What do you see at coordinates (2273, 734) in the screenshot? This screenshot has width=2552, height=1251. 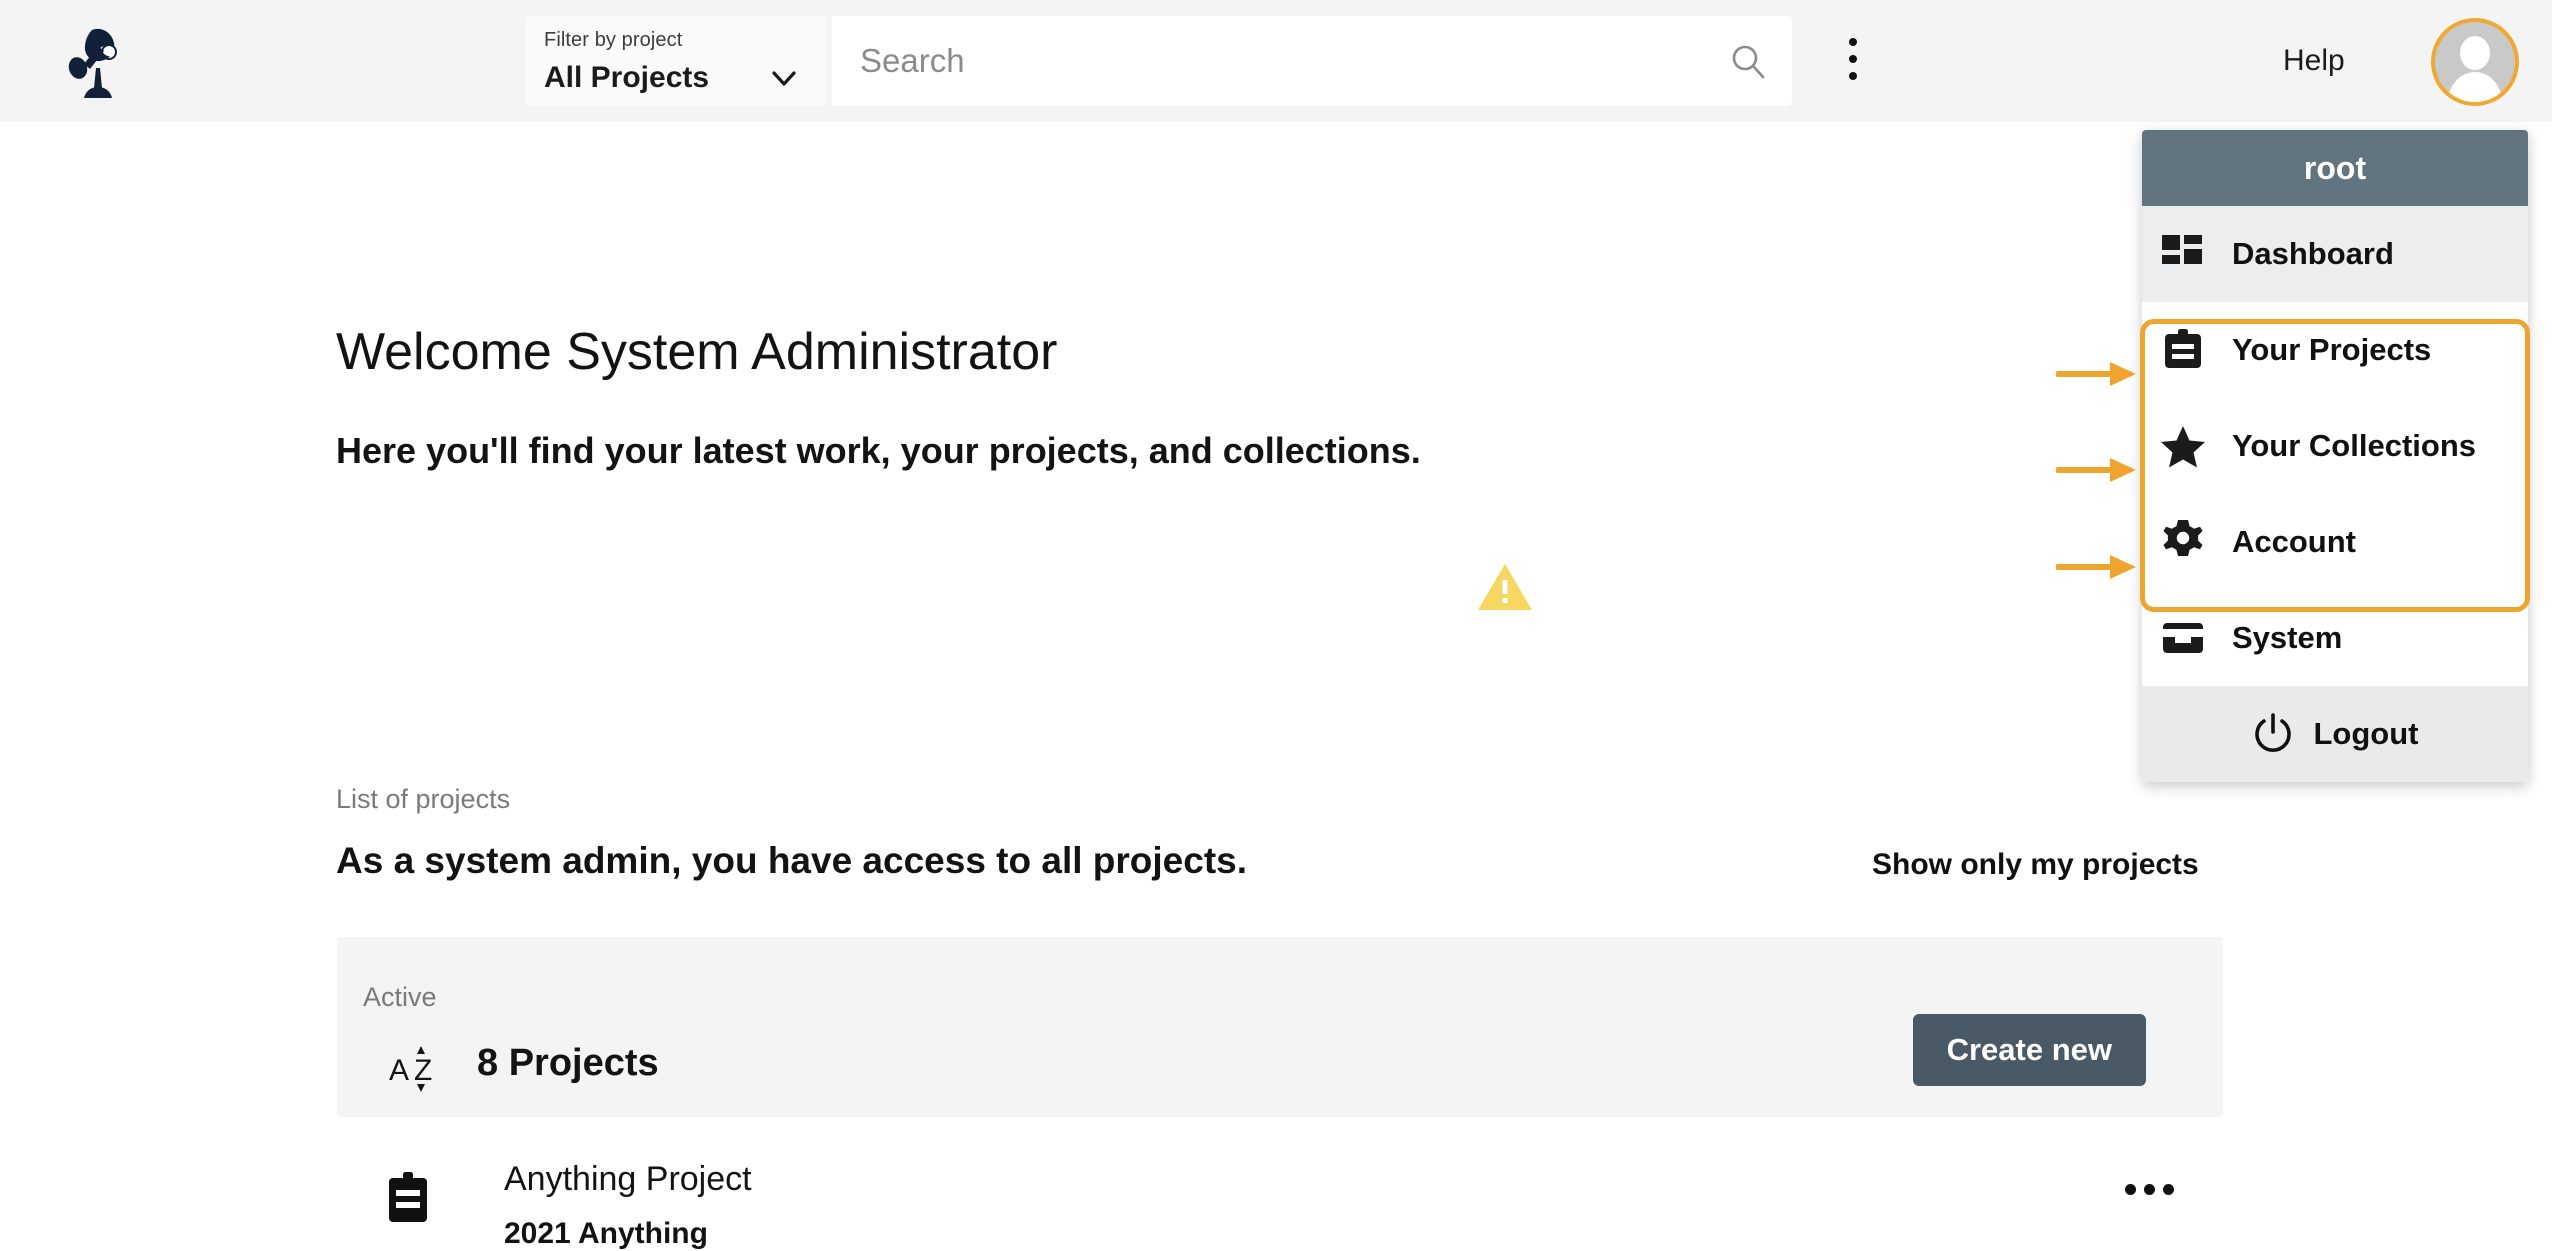 I see `power-icon` at bounding box center [2273, 734].